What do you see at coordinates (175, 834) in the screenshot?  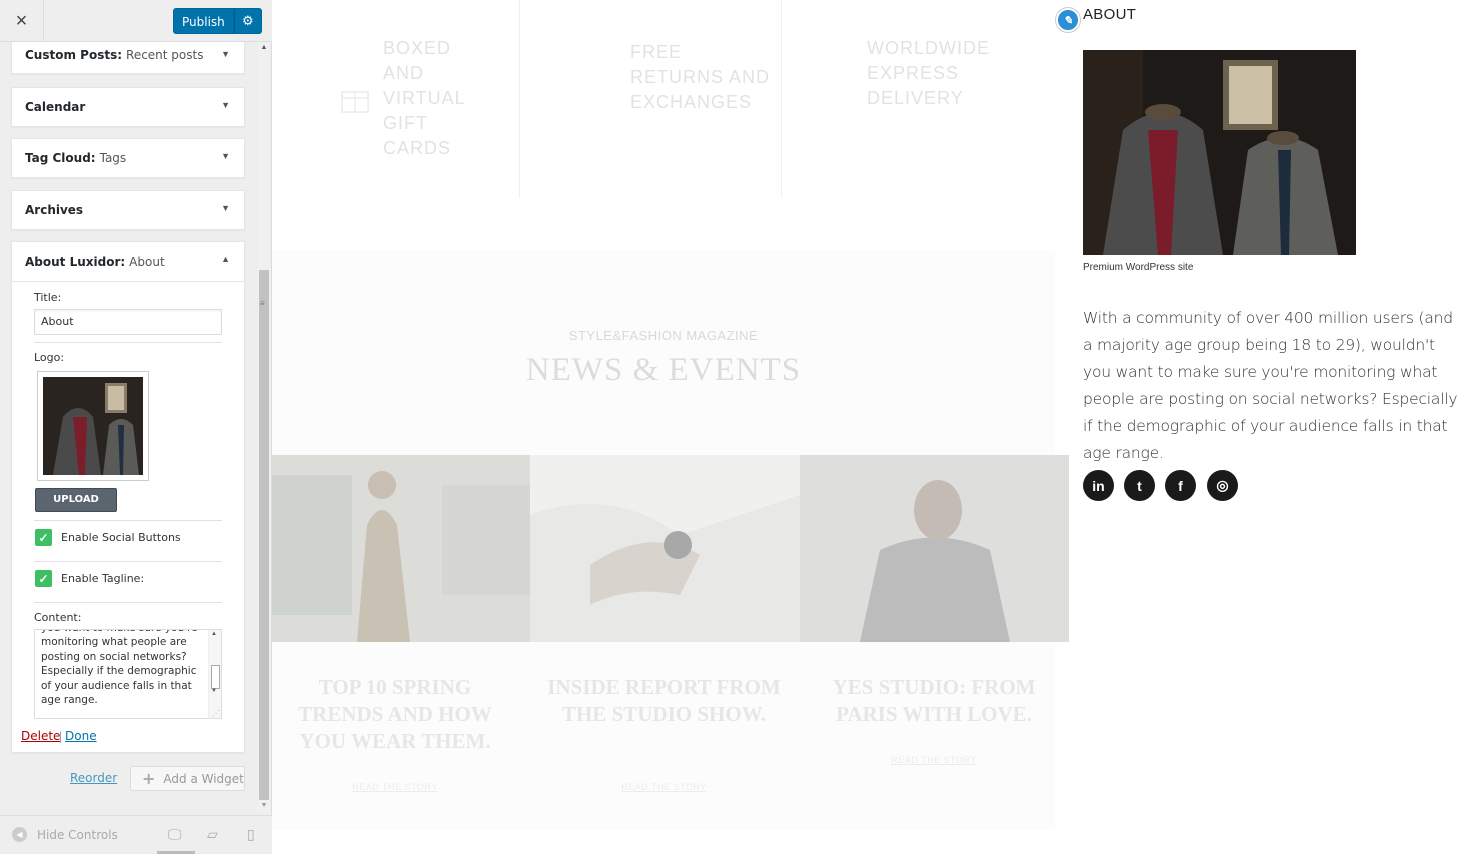 I see `desktop-icon: 🖵` at bounding box center [175, 834].